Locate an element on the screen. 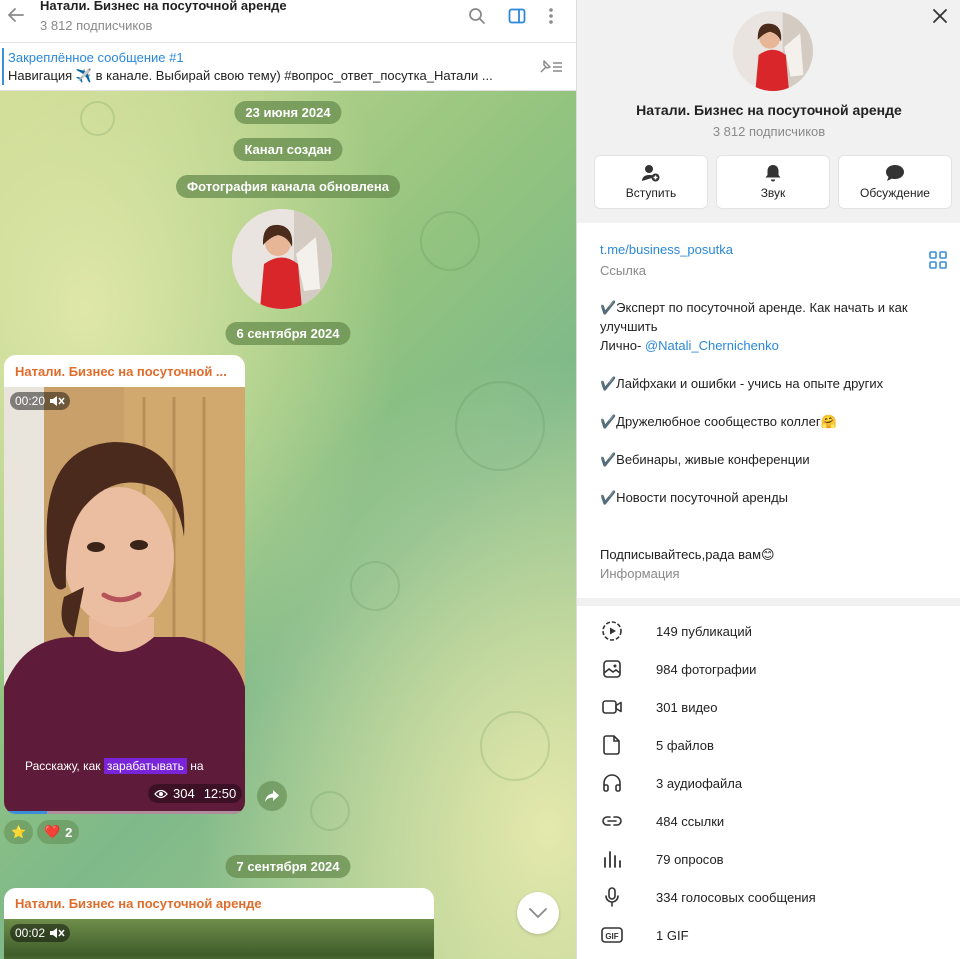 This screenshot has height=959, width=960. eye-icon is located at coordinates (161, 793).